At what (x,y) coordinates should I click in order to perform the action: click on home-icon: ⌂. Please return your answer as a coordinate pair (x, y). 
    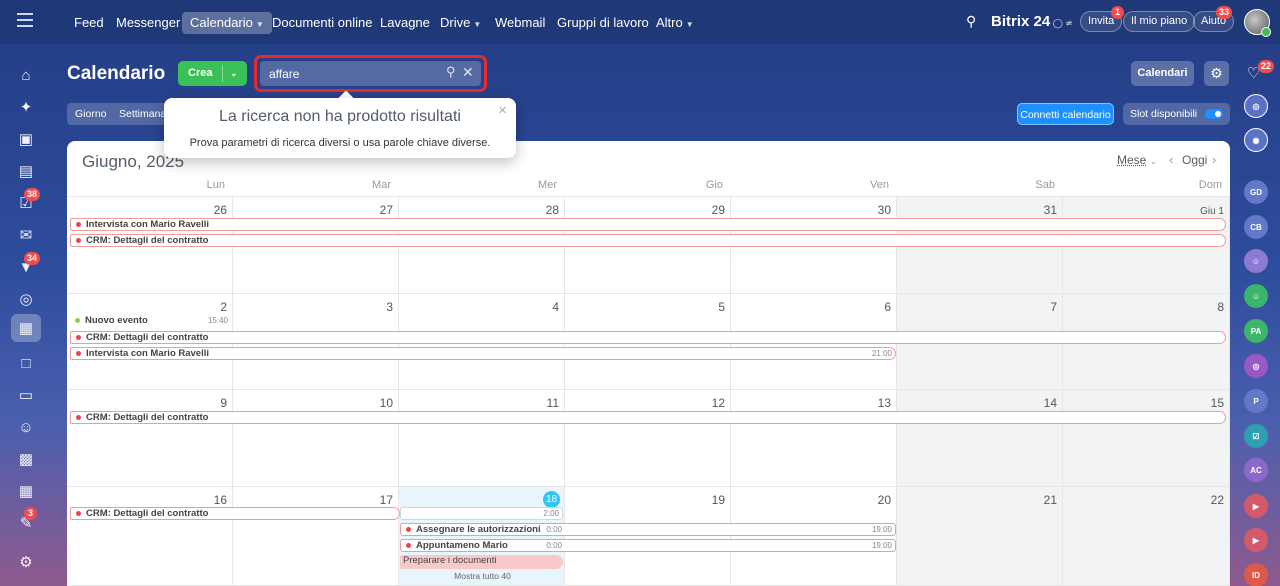
    Looking at the image, I should click on (26, 75).